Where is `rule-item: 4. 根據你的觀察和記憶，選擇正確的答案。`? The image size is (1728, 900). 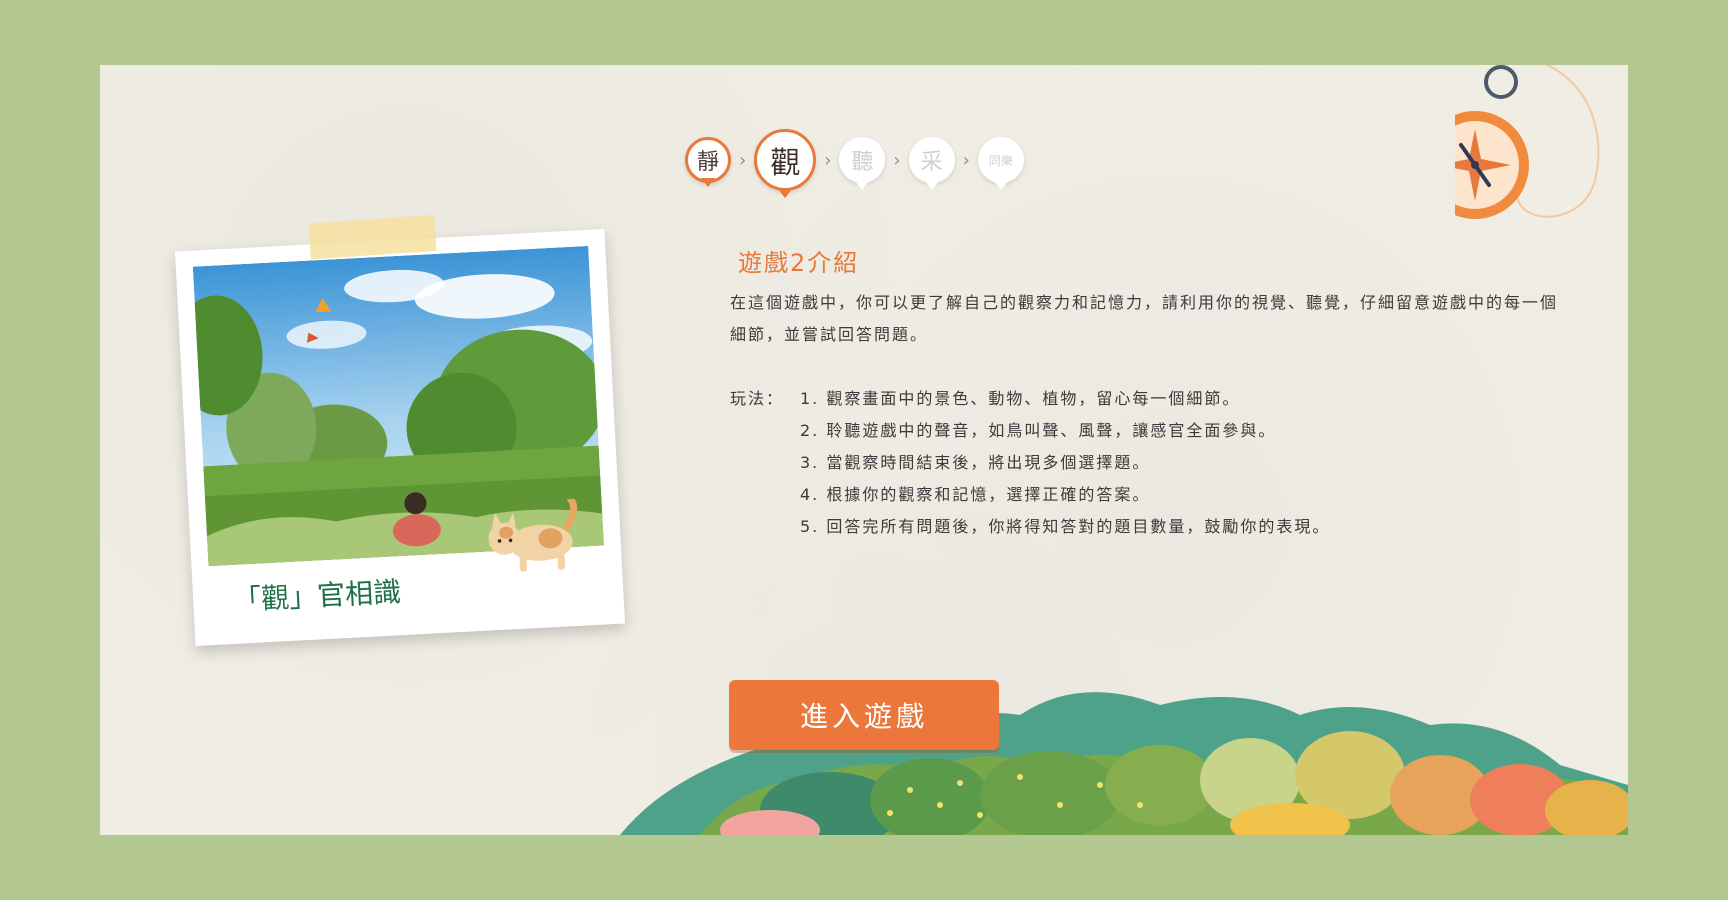 rule-item: 4. 根據你的觀察和記憶，選擇正確的答案。 is located at coordinates (975, 494).